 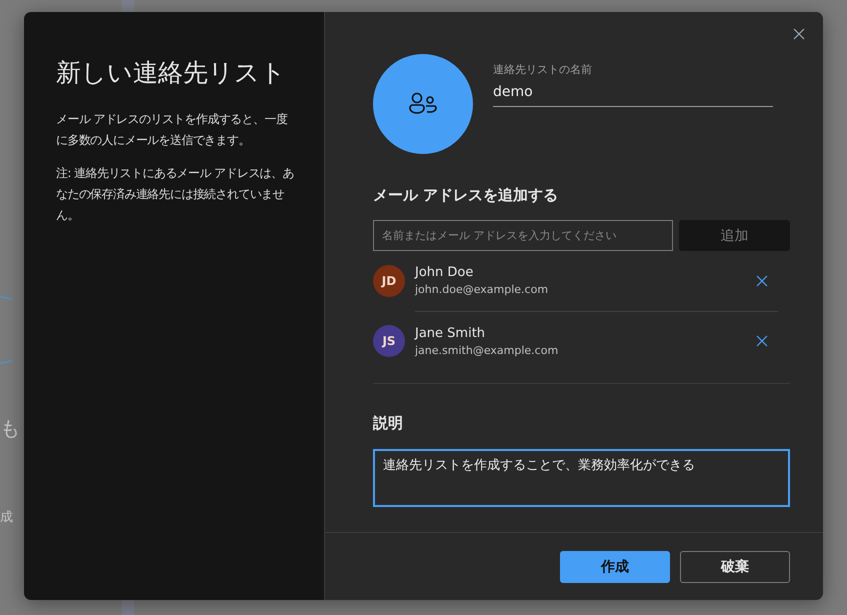 I want to click on close-button, so click(x=799, y=34).